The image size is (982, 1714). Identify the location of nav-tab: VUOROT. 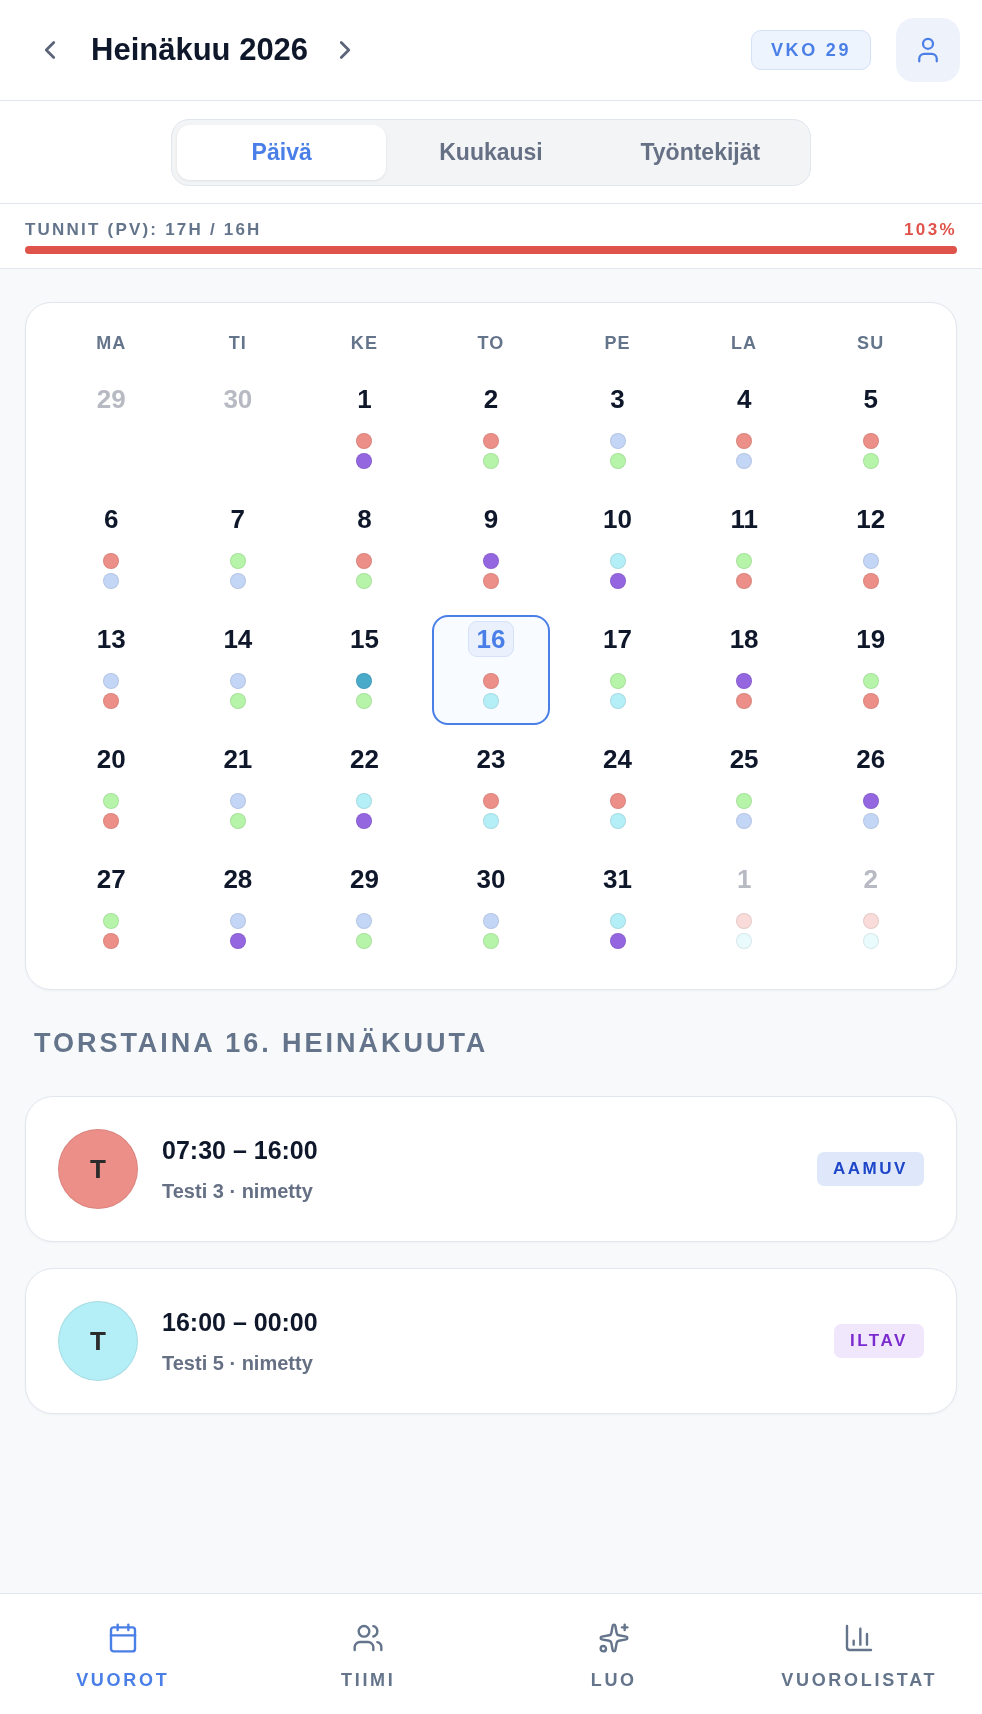
(123, 1654).